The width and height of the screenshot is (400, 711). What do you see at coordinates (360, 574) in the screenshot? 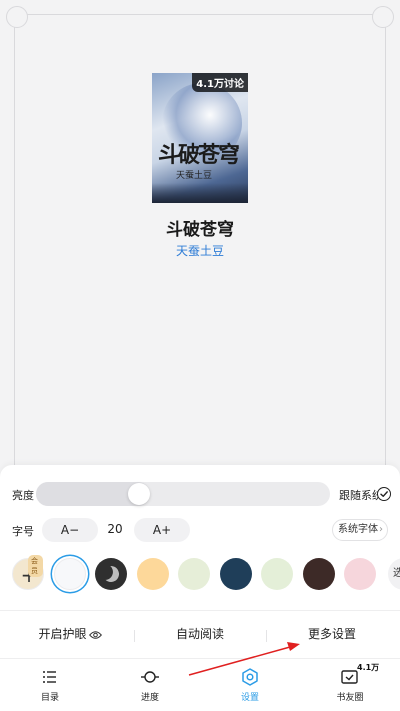
I see `theme-pink` at bounding box center [360, 574].